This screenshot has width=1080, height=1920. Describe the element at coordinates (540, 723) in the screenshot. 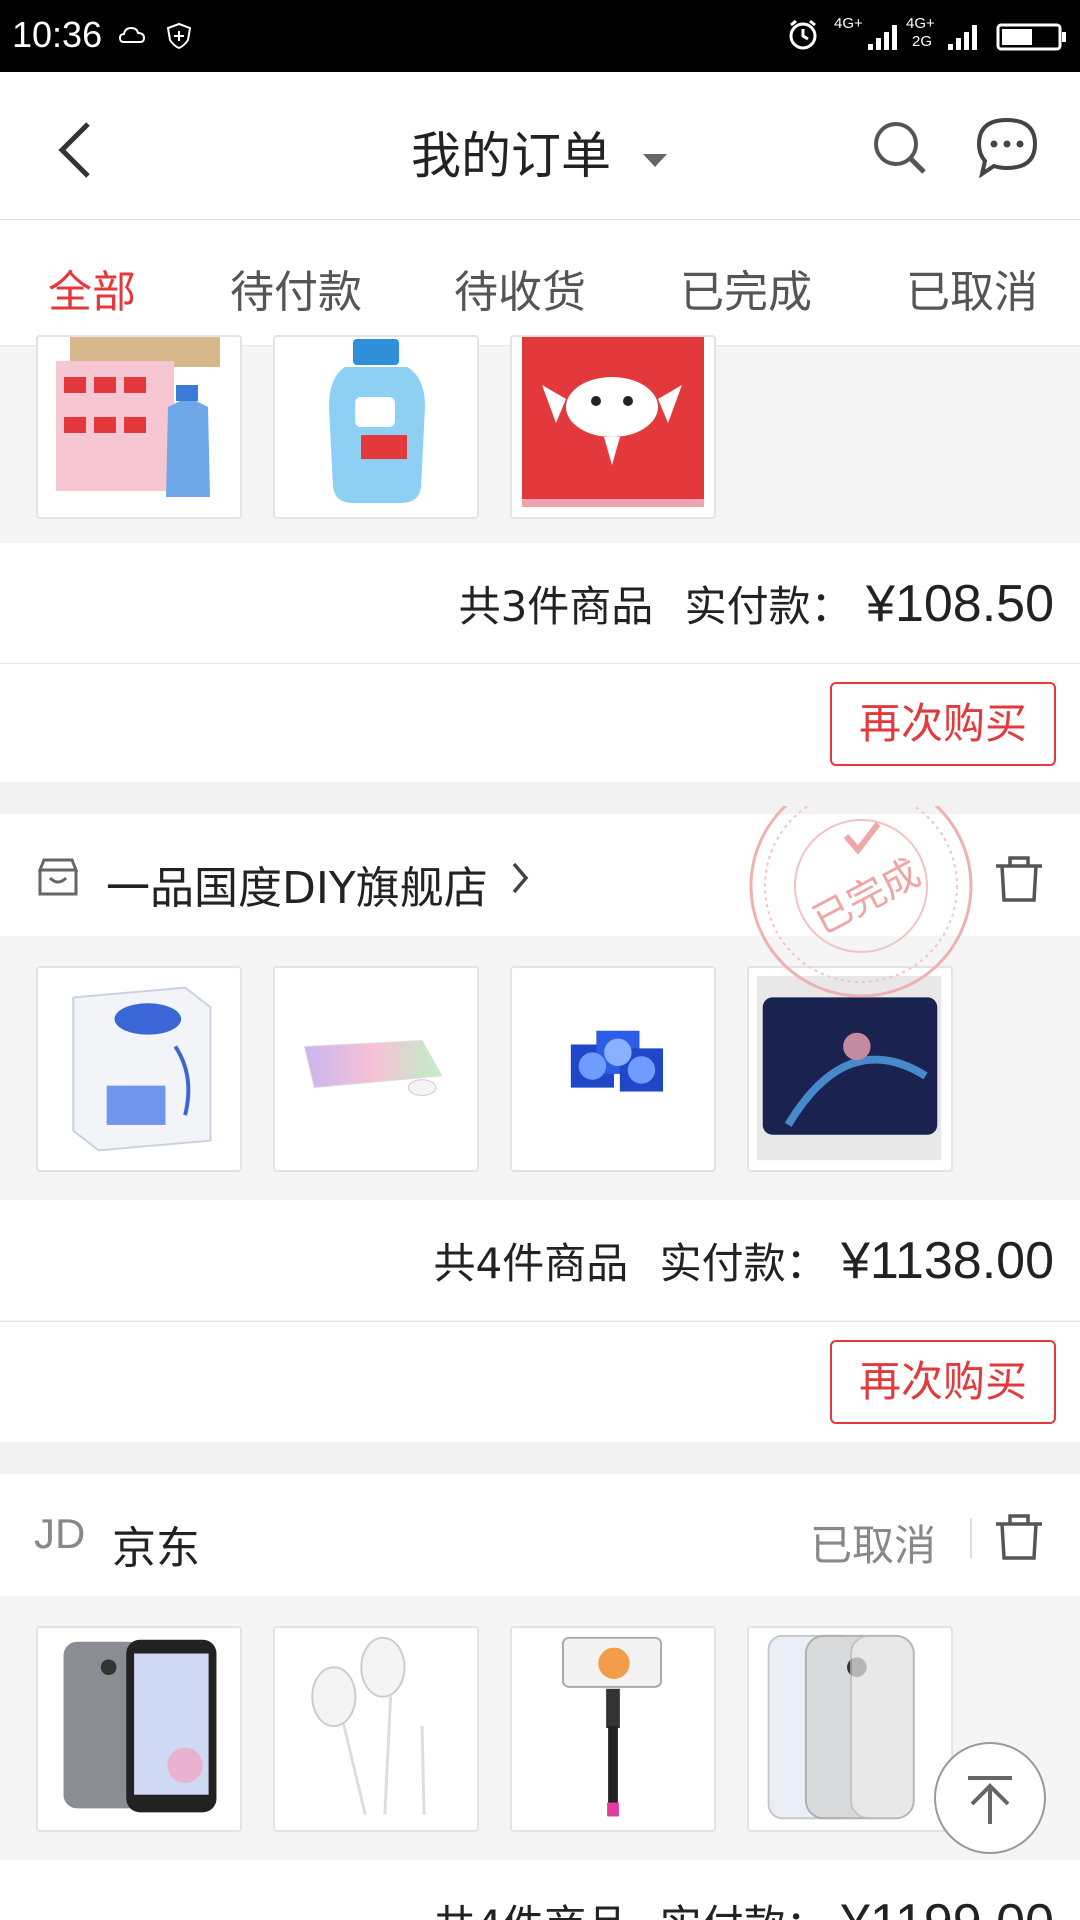

I see `order-1-actions: 再次购买` at that location.